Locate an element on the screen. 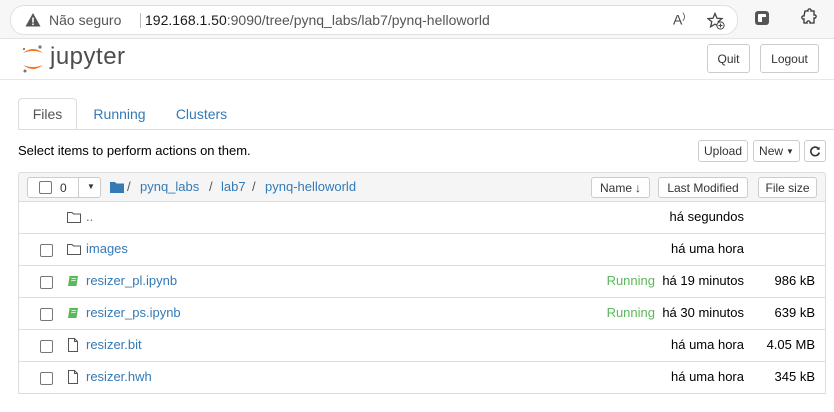 The height and width of the screenshot is (412, 834). selection-hint: Select items to perform actions on them. is located at coordinates (134, 150).